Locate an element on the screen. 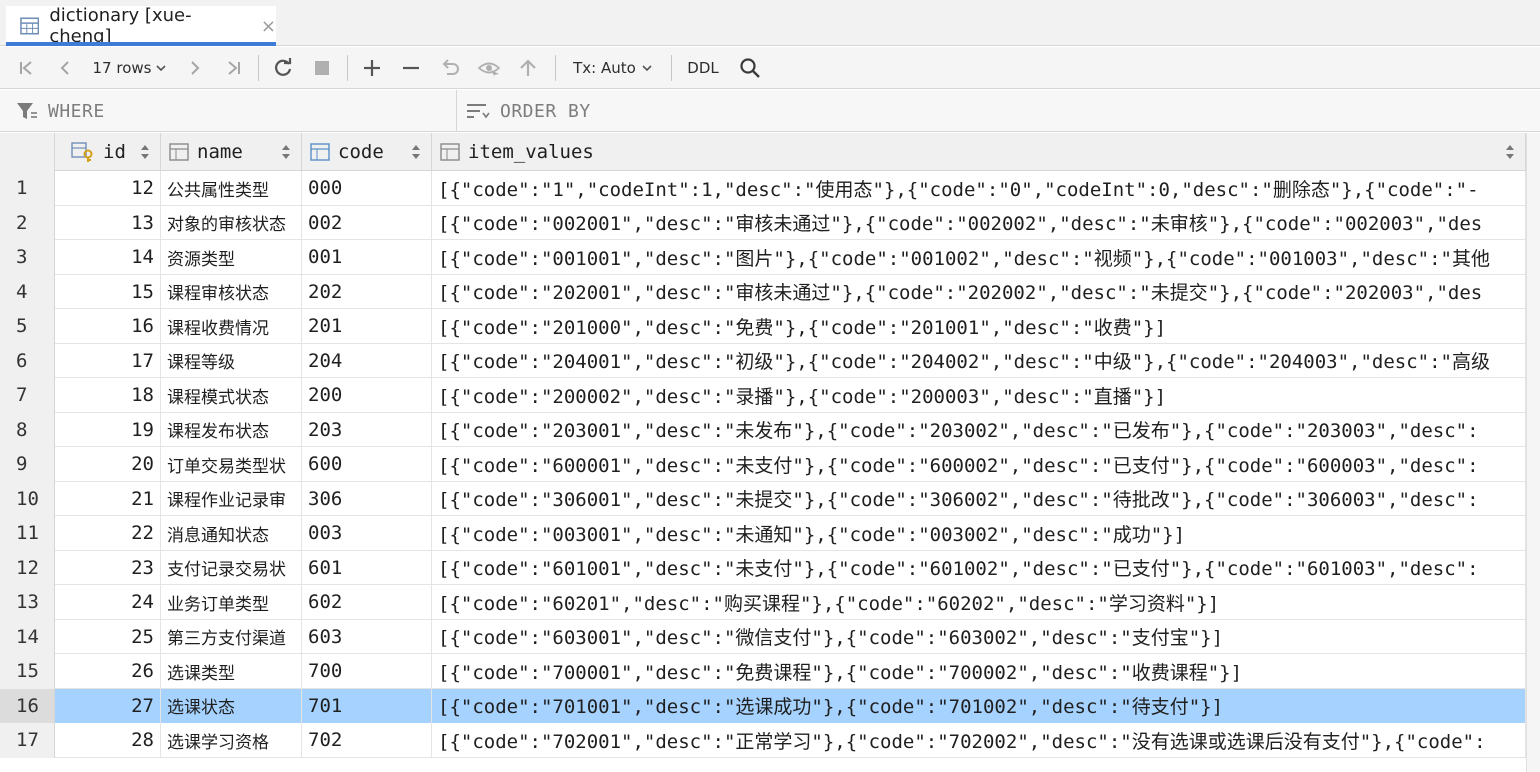 The image size is (1540, 772). vertical-scrollbar is located at coordinates (1533, 452).